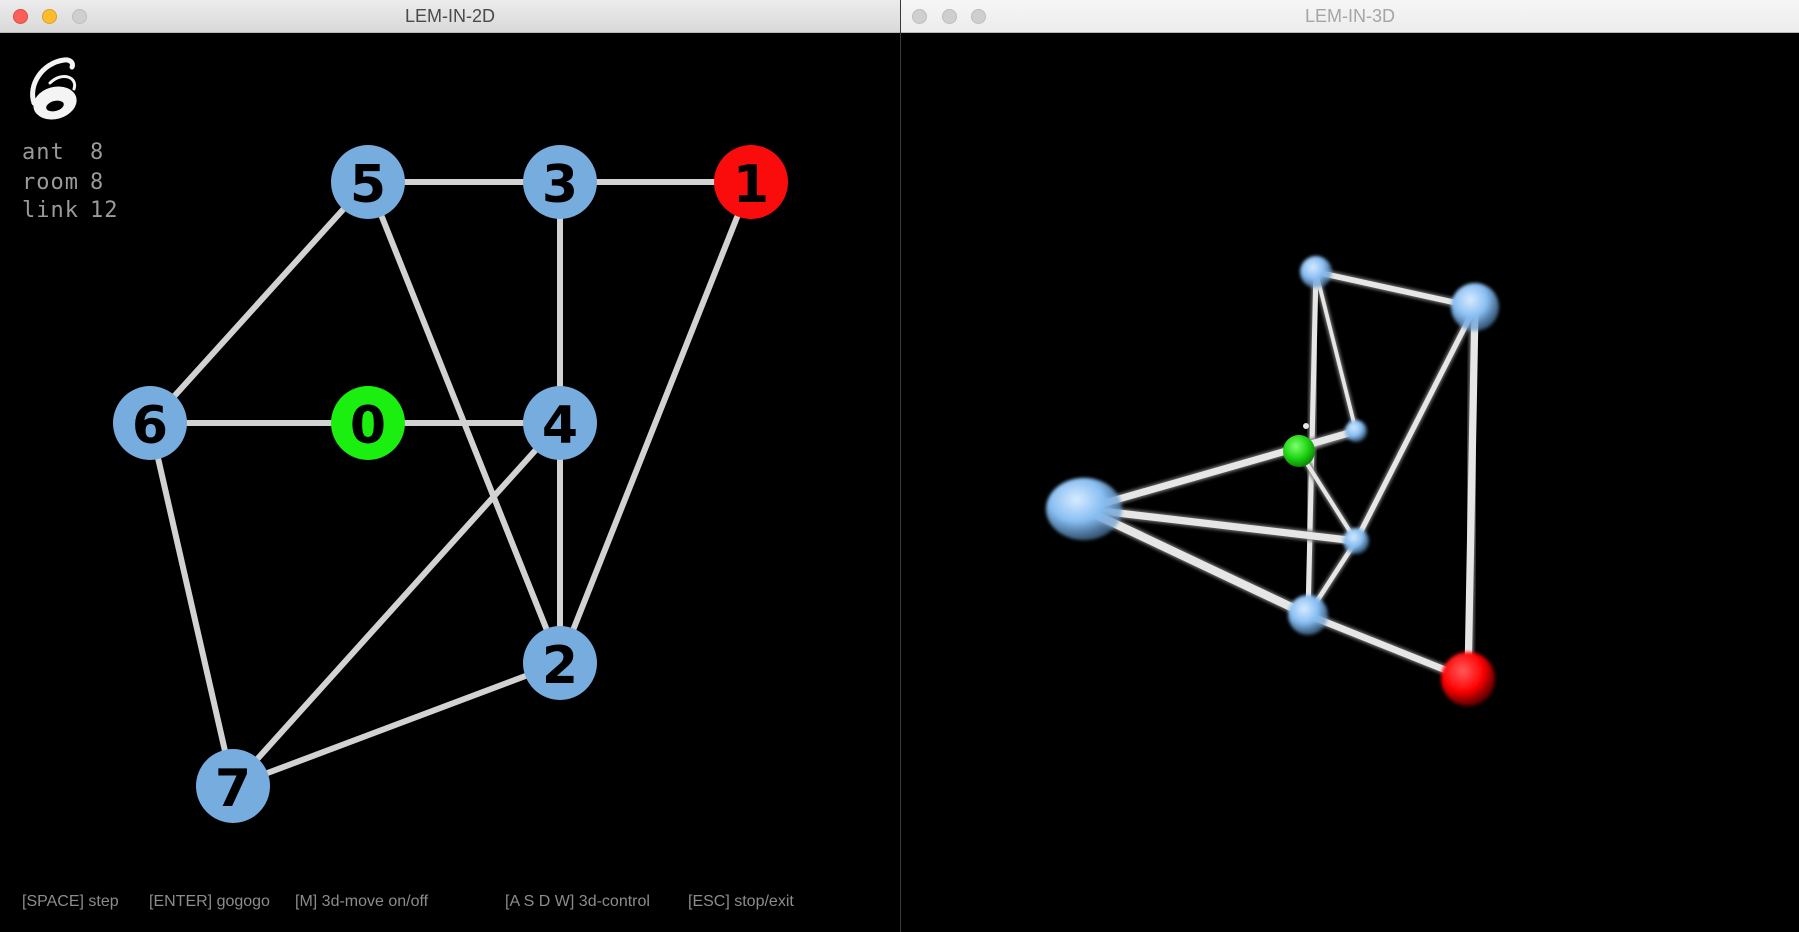  I want to click on room-3: 3, so click(560, 182).